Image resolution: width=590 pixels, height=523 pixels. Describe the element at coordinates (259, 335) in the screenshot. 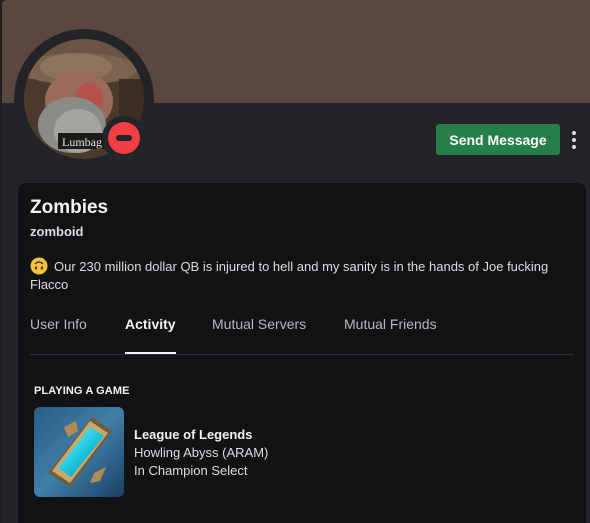

I see `tab-mutual-servers: Mutual Servers` at that location.